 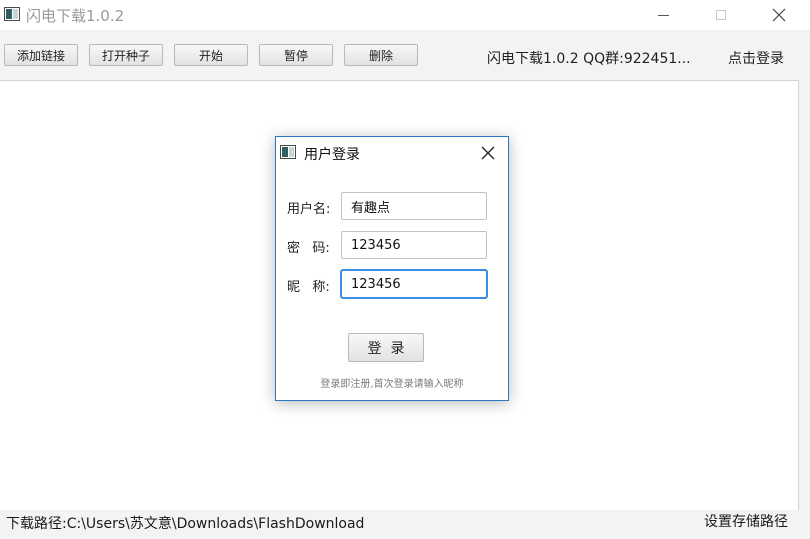 What do you see at coordinates (392, 384) in the screenshot?
I see `login-hint-text: 登录即注册,首次登录请输入昵称` at bounding box center [392, 384].